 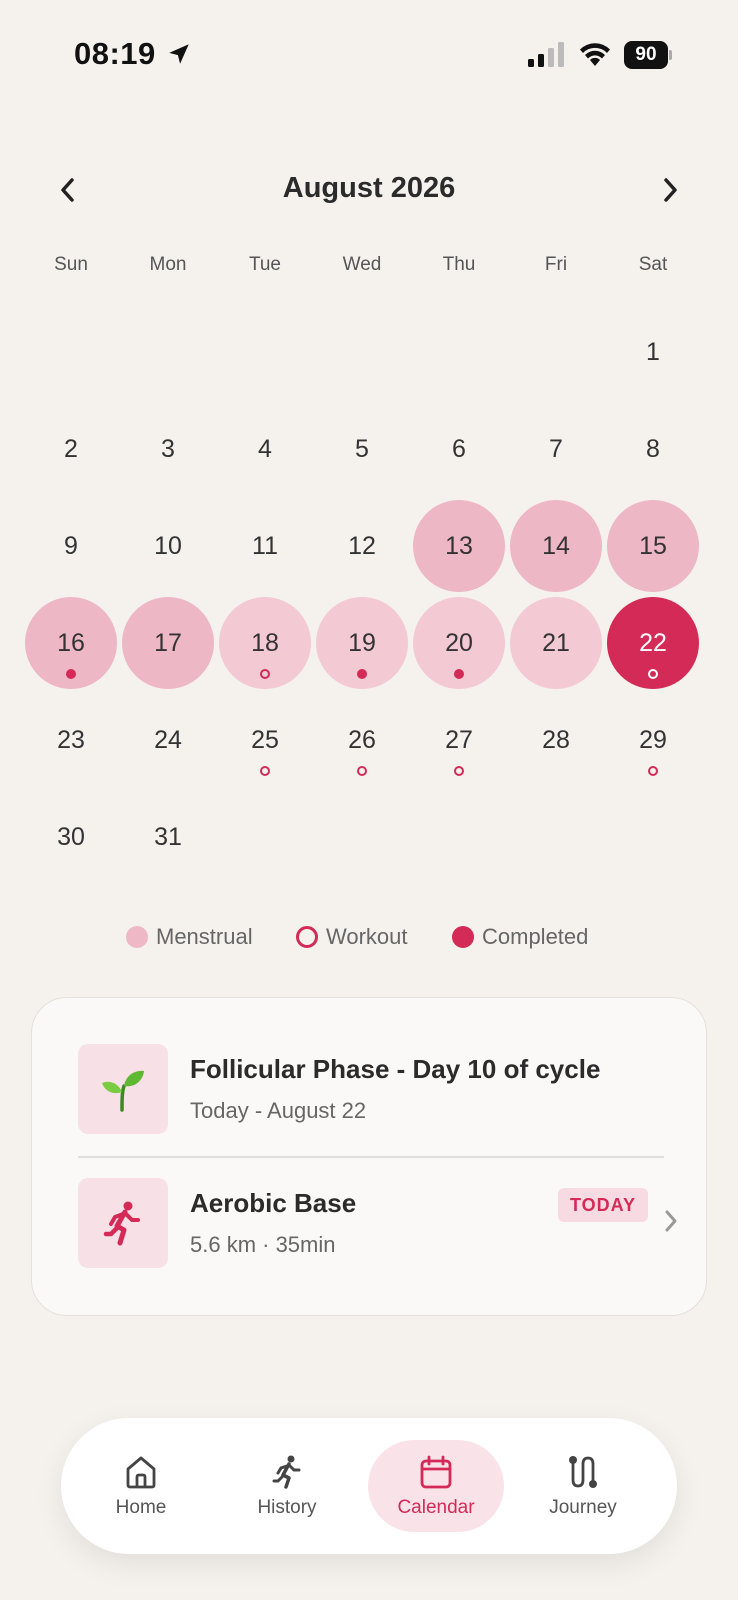 I want to click on day-number: 30, so click(x=71, y=836).